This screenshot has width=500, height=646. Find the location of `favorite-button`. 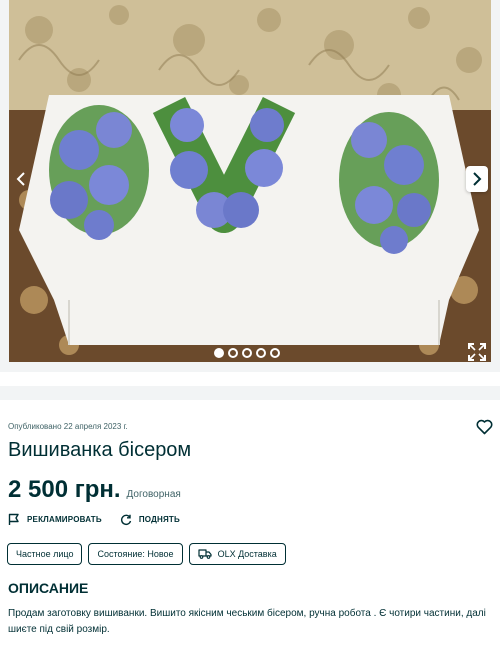

favorite-button is located at coordinates (484, 427).